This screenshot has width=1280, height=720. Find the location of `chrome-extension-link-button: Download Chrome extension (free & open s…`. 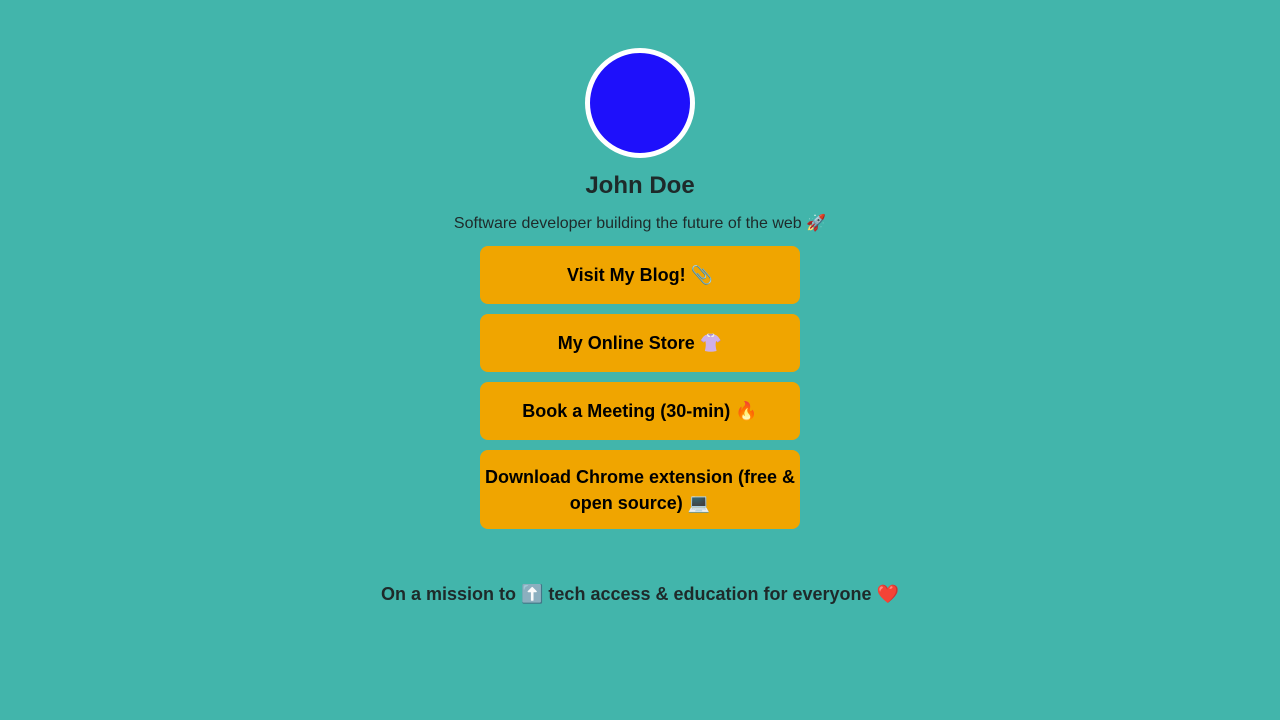

chrome-extension-link-button: Download Chrome extension (free & open s… is located at coordinates (640, 489).